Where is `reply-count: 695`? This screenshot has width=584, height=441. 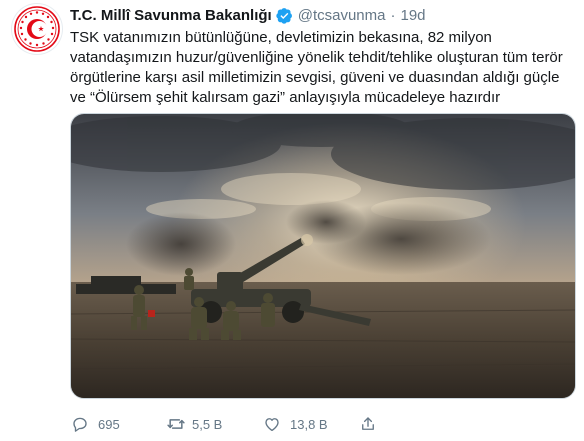 reply-count: 695 is located at coordinates (109, 424).